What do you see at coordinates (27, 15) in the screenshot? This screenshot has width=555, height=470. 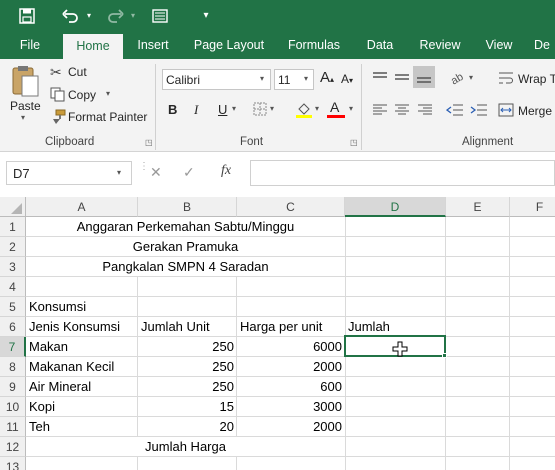 I see `save-icon` at bounding box center [27, 15].